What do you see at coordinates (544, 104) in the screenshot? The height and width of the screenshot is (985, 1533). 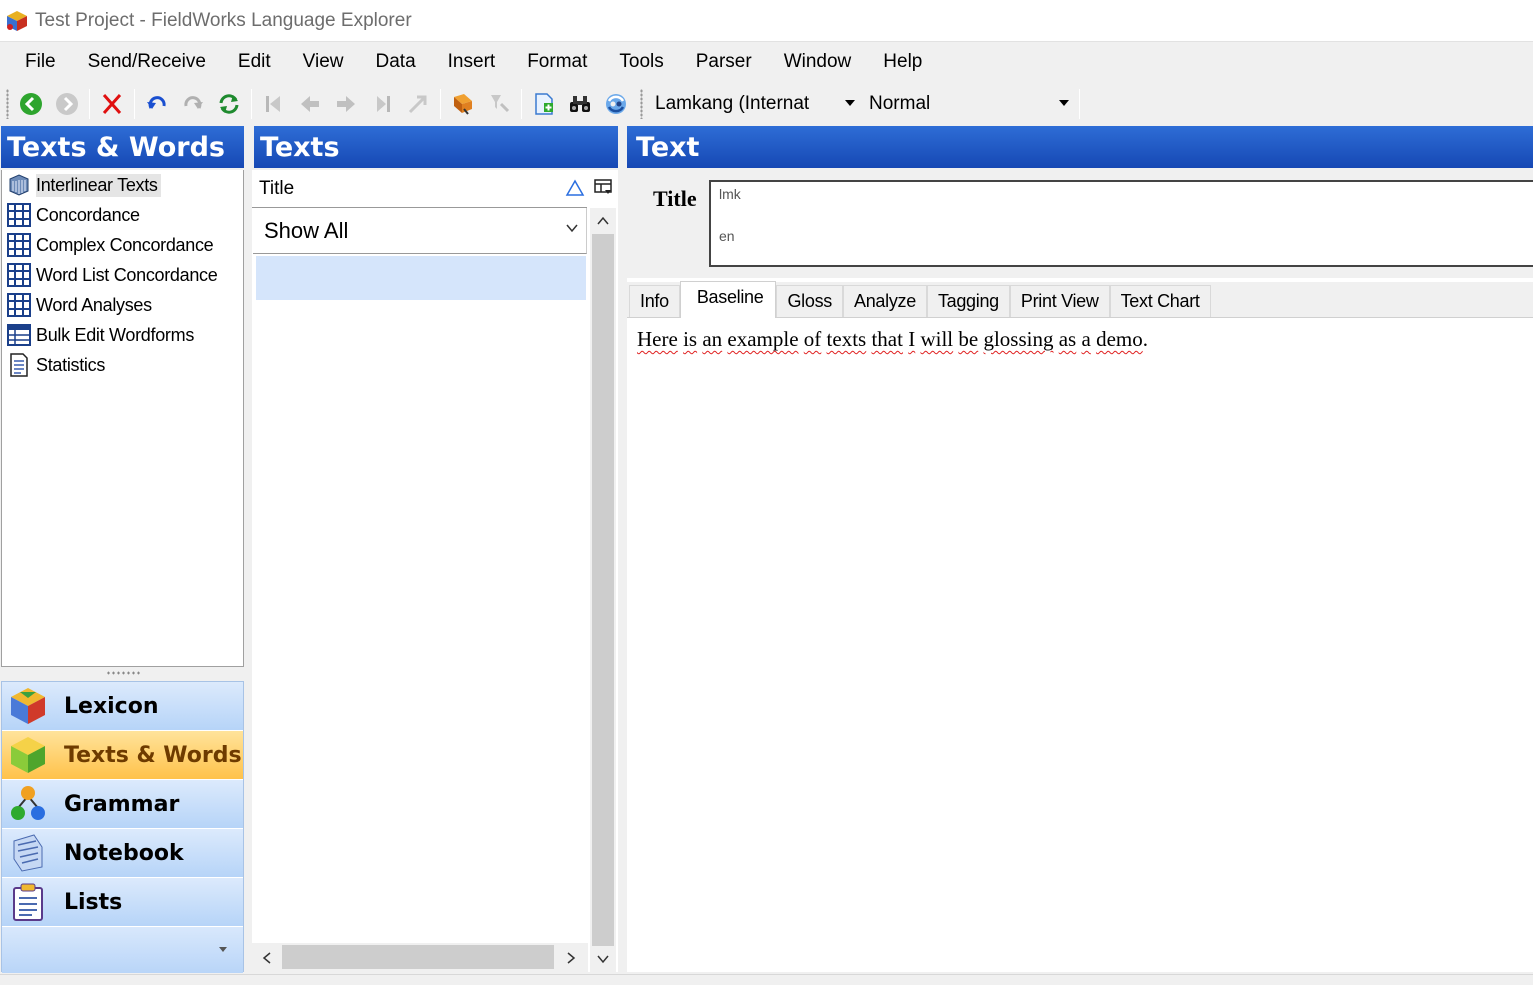 I see `insert-text-button` at bounding box center [544, 104].